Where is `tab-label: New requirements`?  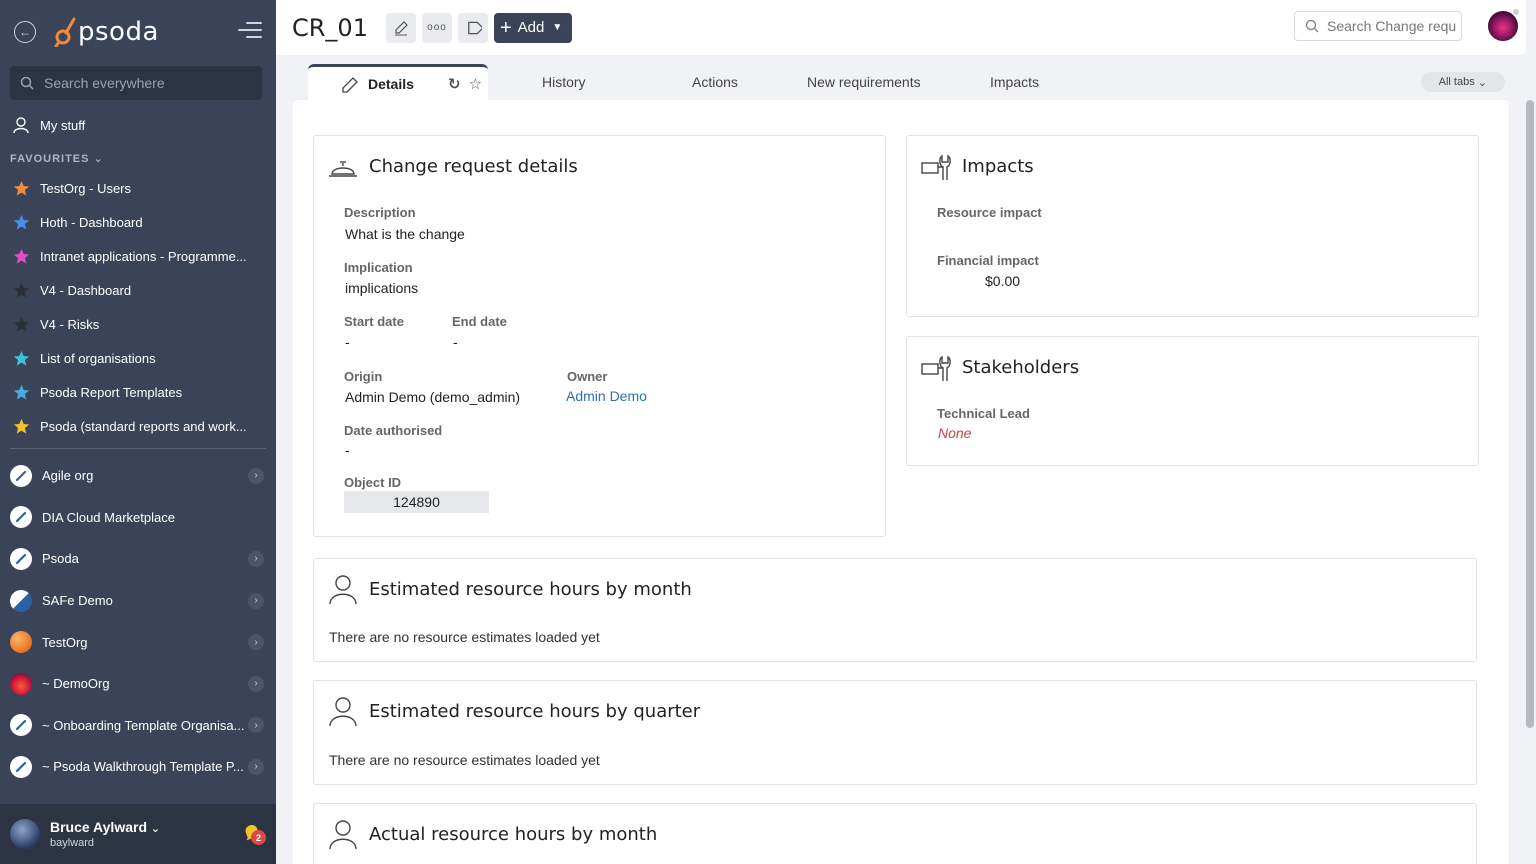
tab-label: New requirements is located at coordinates (864, 82).